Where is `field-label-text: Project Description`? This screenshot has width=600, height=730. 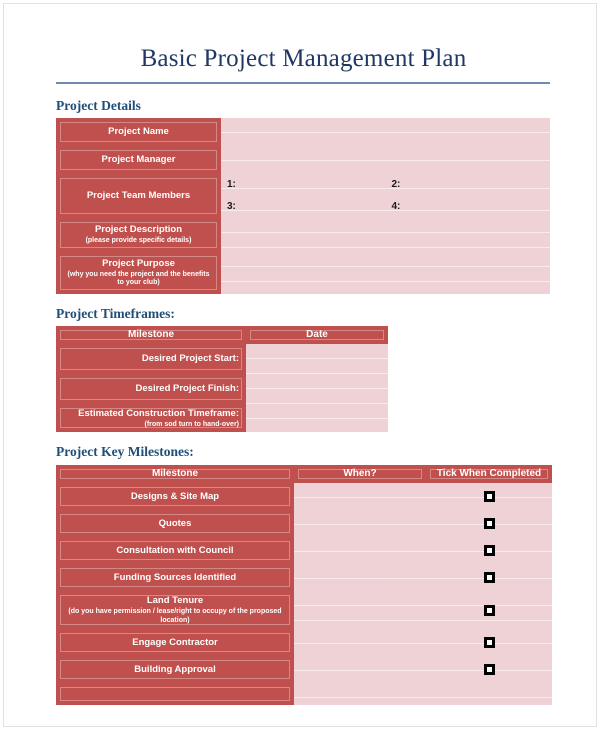 field-label-text: Project Description is located at coordinates (138, 229).